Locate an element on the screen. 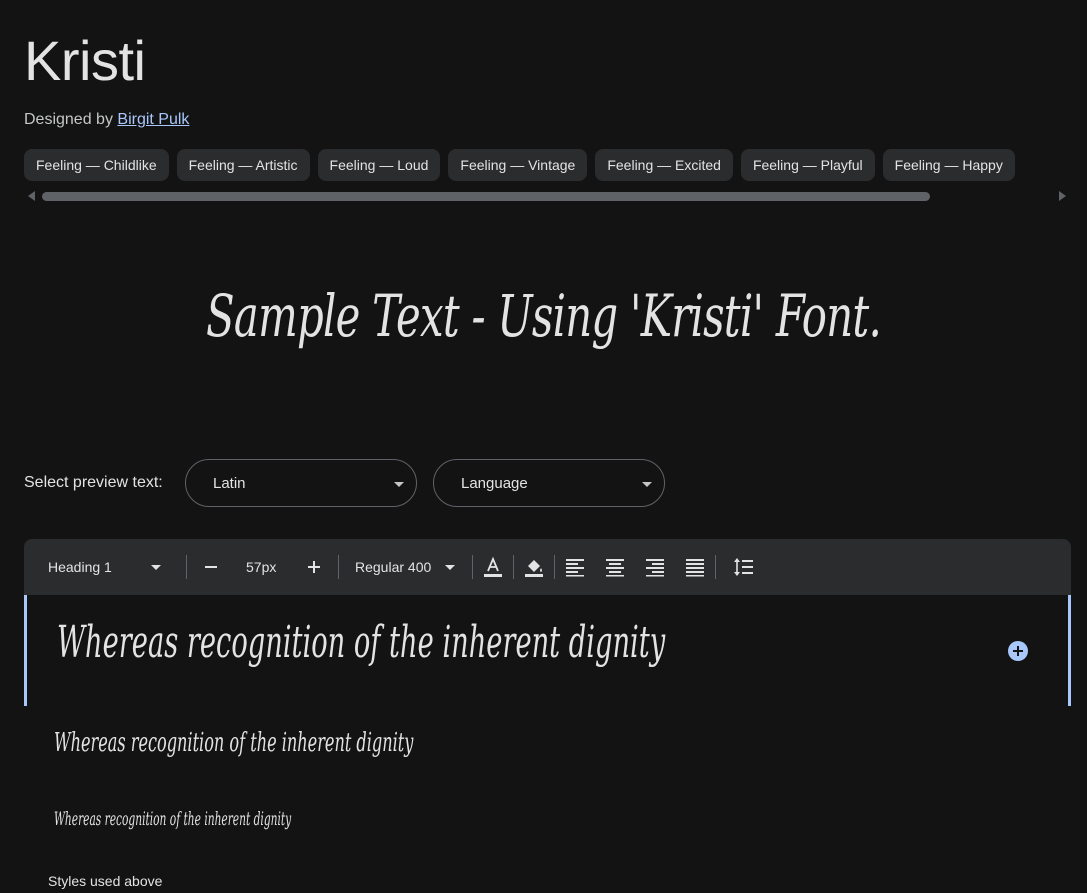 The height and width of the screenshot is (893, 1087). style-select: Heading 1 is located at coordinates (80, 567).